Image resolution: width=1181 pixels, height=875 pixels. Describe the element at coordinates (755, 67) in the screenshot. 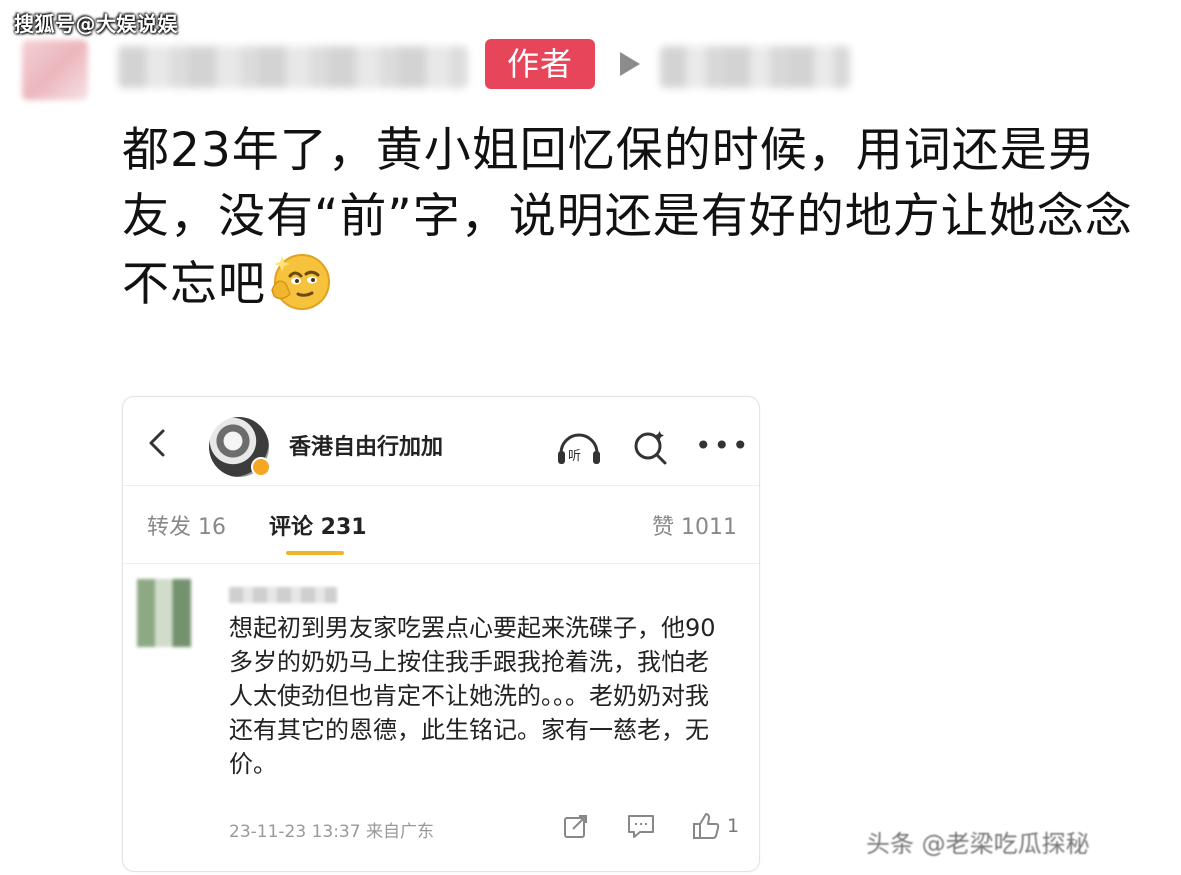

I see `reply-target-blurred` at that location.